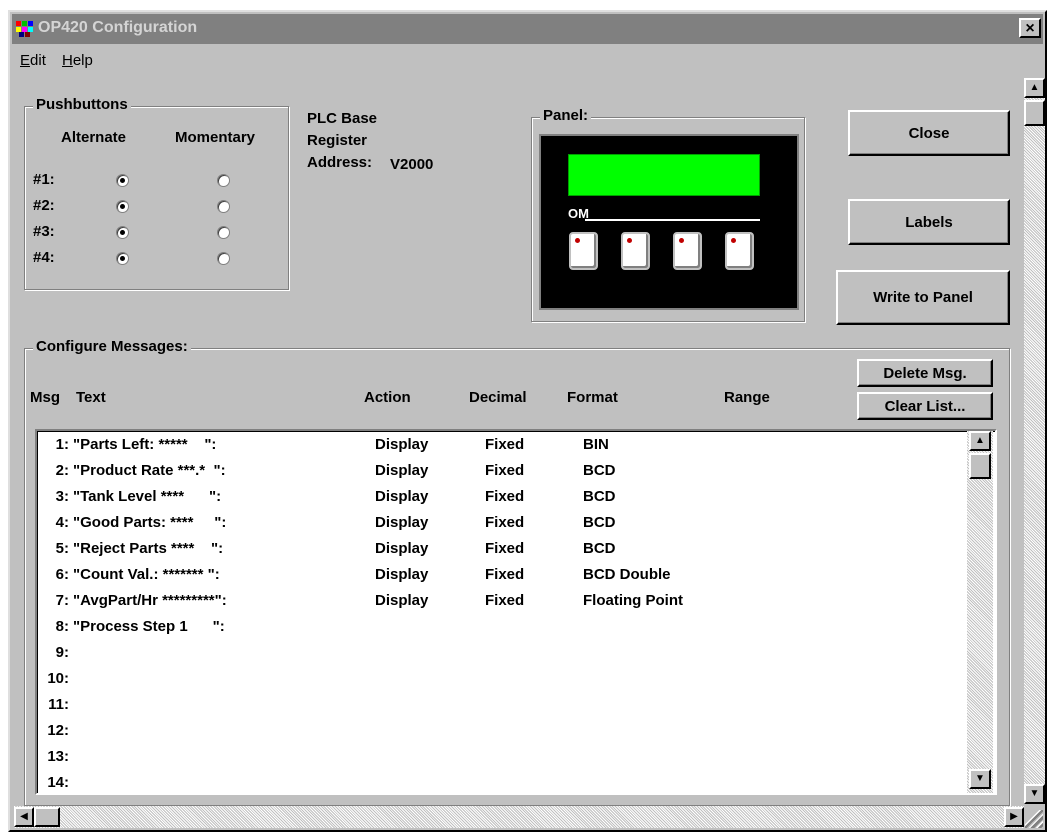 Image resolution: width=1055 pixels, height=836 pixels. I want to click on close-window-button: ×, so click(1030, 28).